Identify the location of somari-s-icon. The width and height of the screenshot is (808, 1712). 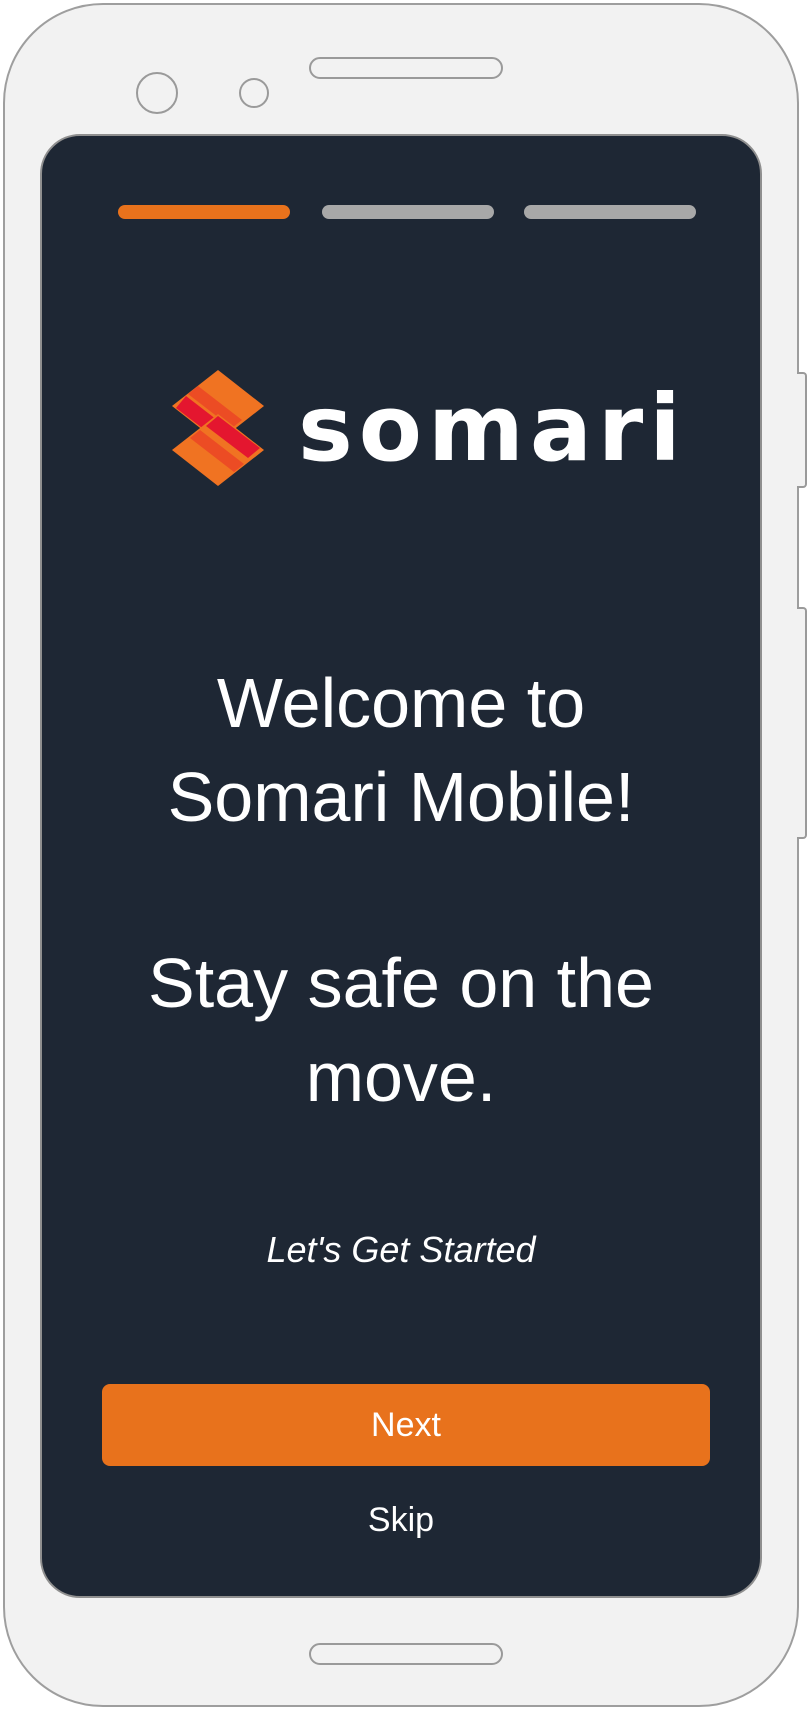
(218, 428).